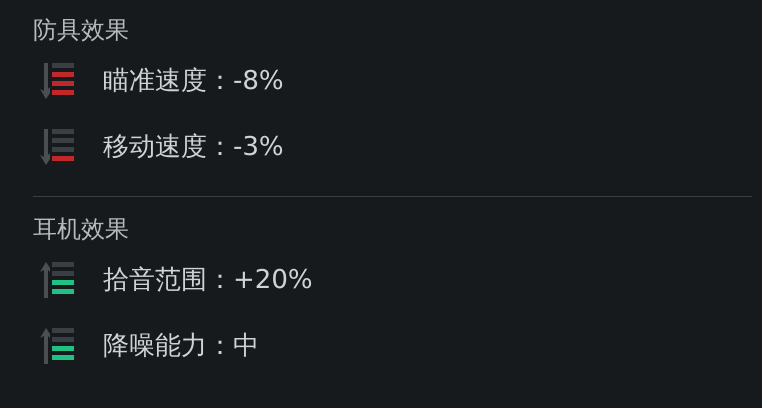 The height and width of the screenshot is (408, 762). Describe the element at coordinates (193, 147) in the screenshot. I see `effect-label: 移动速度：-3%` at that location.